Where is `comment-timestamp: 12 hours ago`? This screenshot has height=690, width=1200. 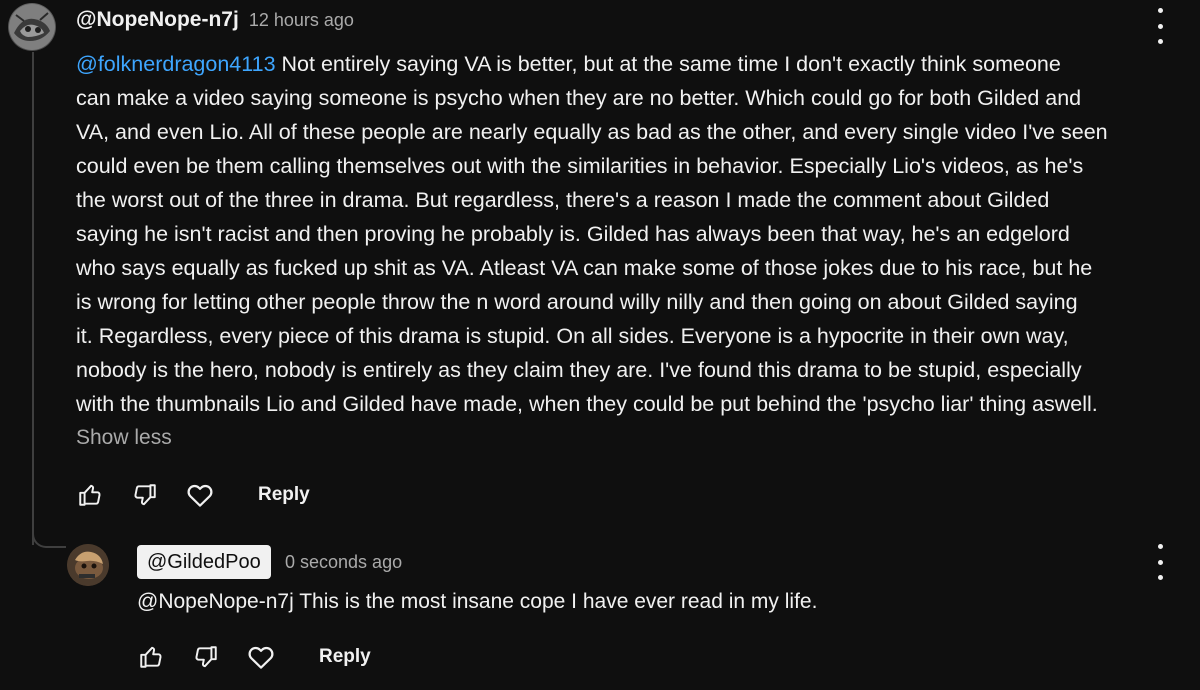 comment-timestamp: 12 hours ago is located at coordinates (301, 20).